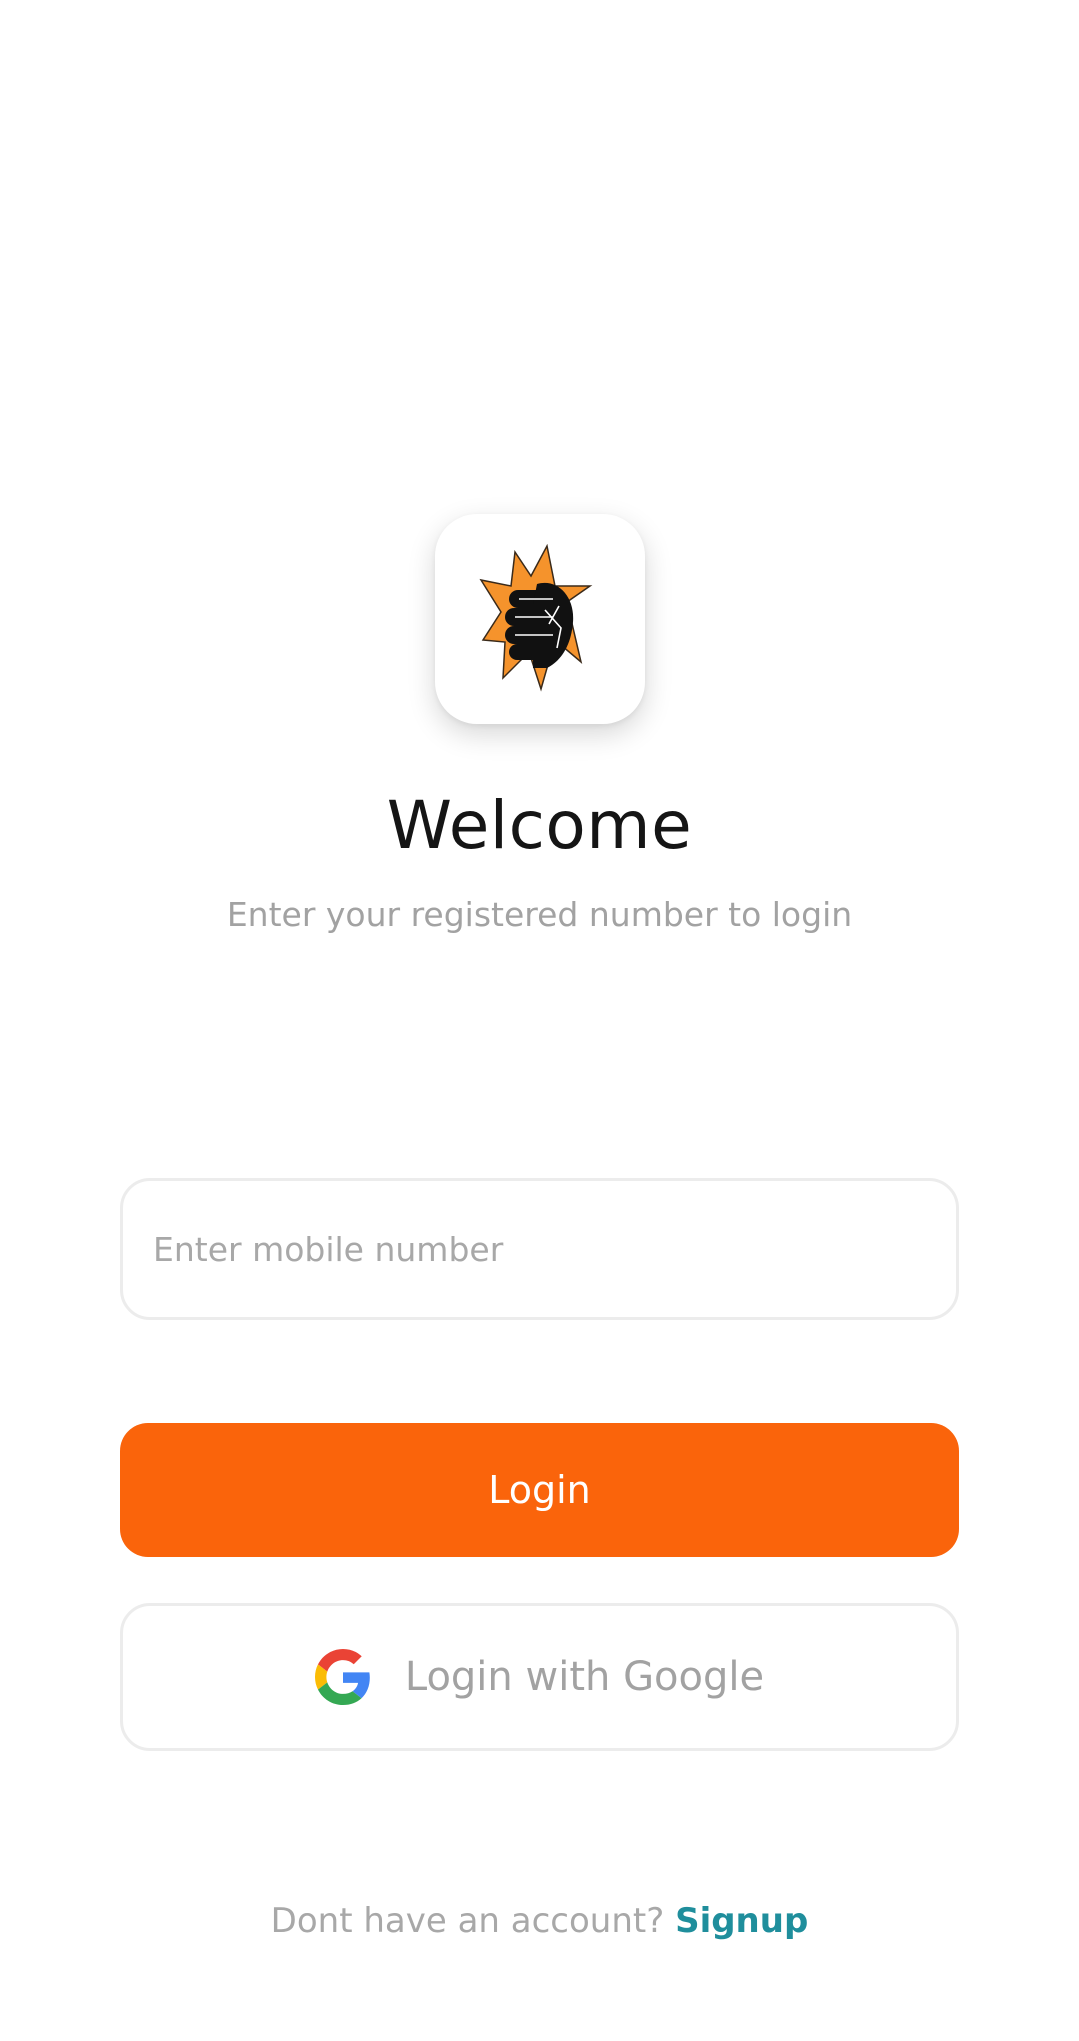 The width and height of the screenshot is (1079, 2041). Describe the element at coordinates (539, 914) in the screenshot. I see `page-subtitle: Enter your registered number to login` at that location.